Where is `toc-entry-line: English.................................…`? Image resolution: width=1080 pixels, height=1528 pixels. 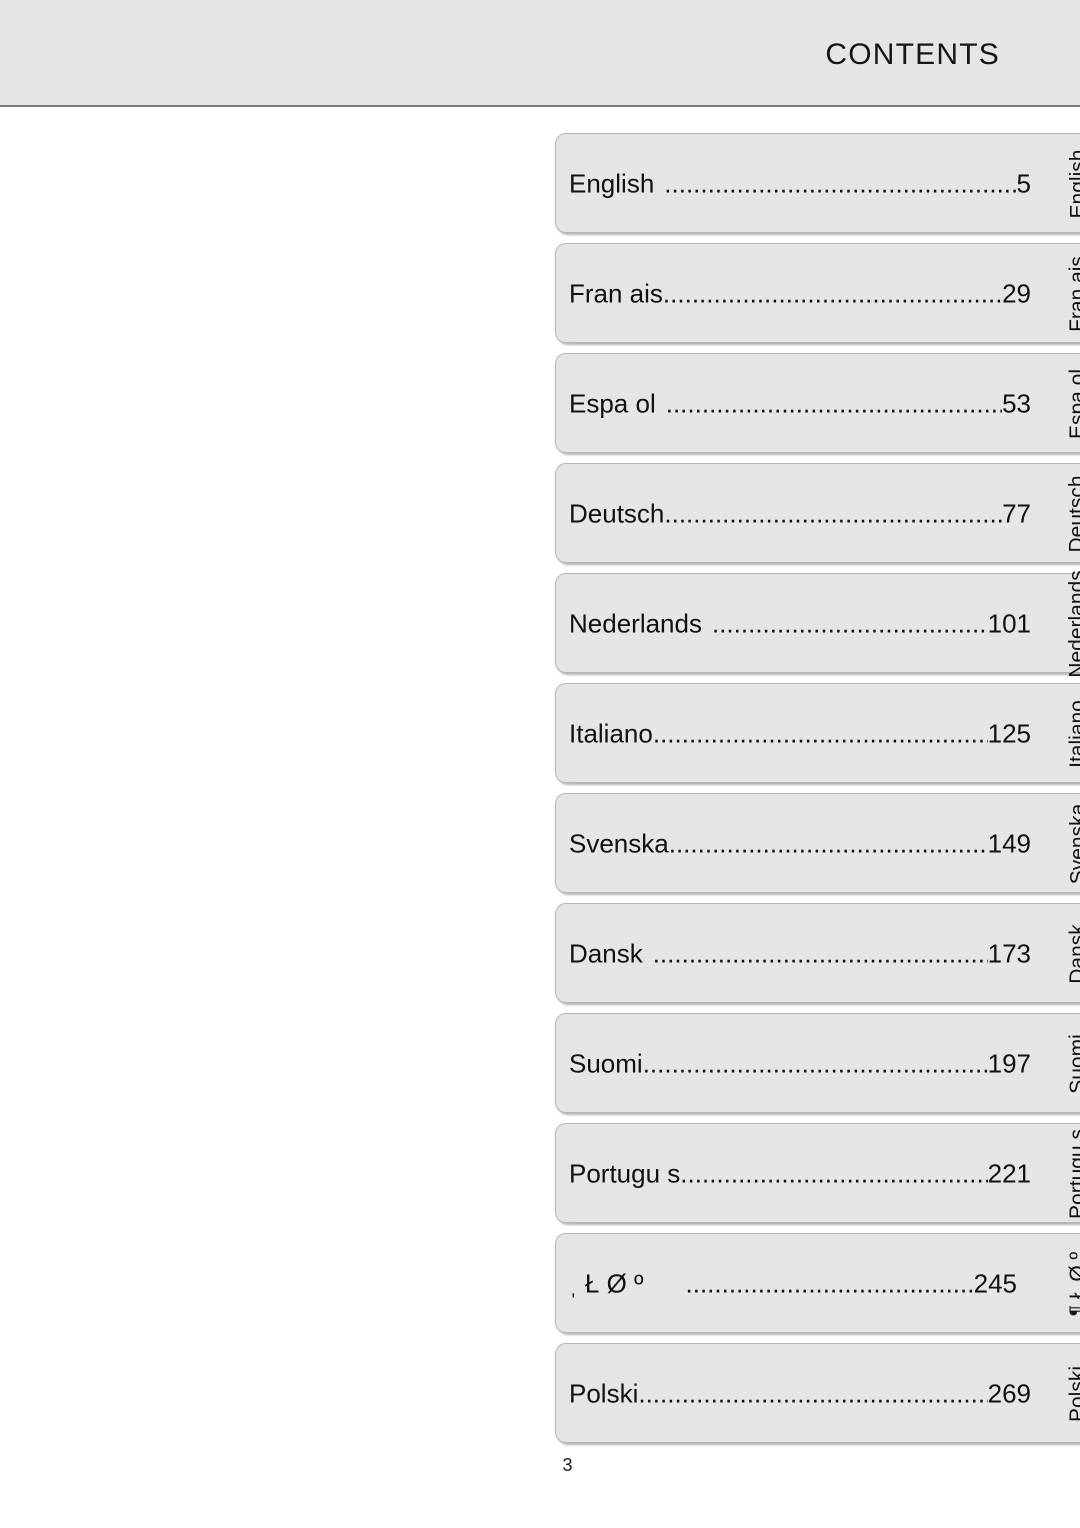 toc-entry-line: English.................................… is located at coordinates (800, 184).